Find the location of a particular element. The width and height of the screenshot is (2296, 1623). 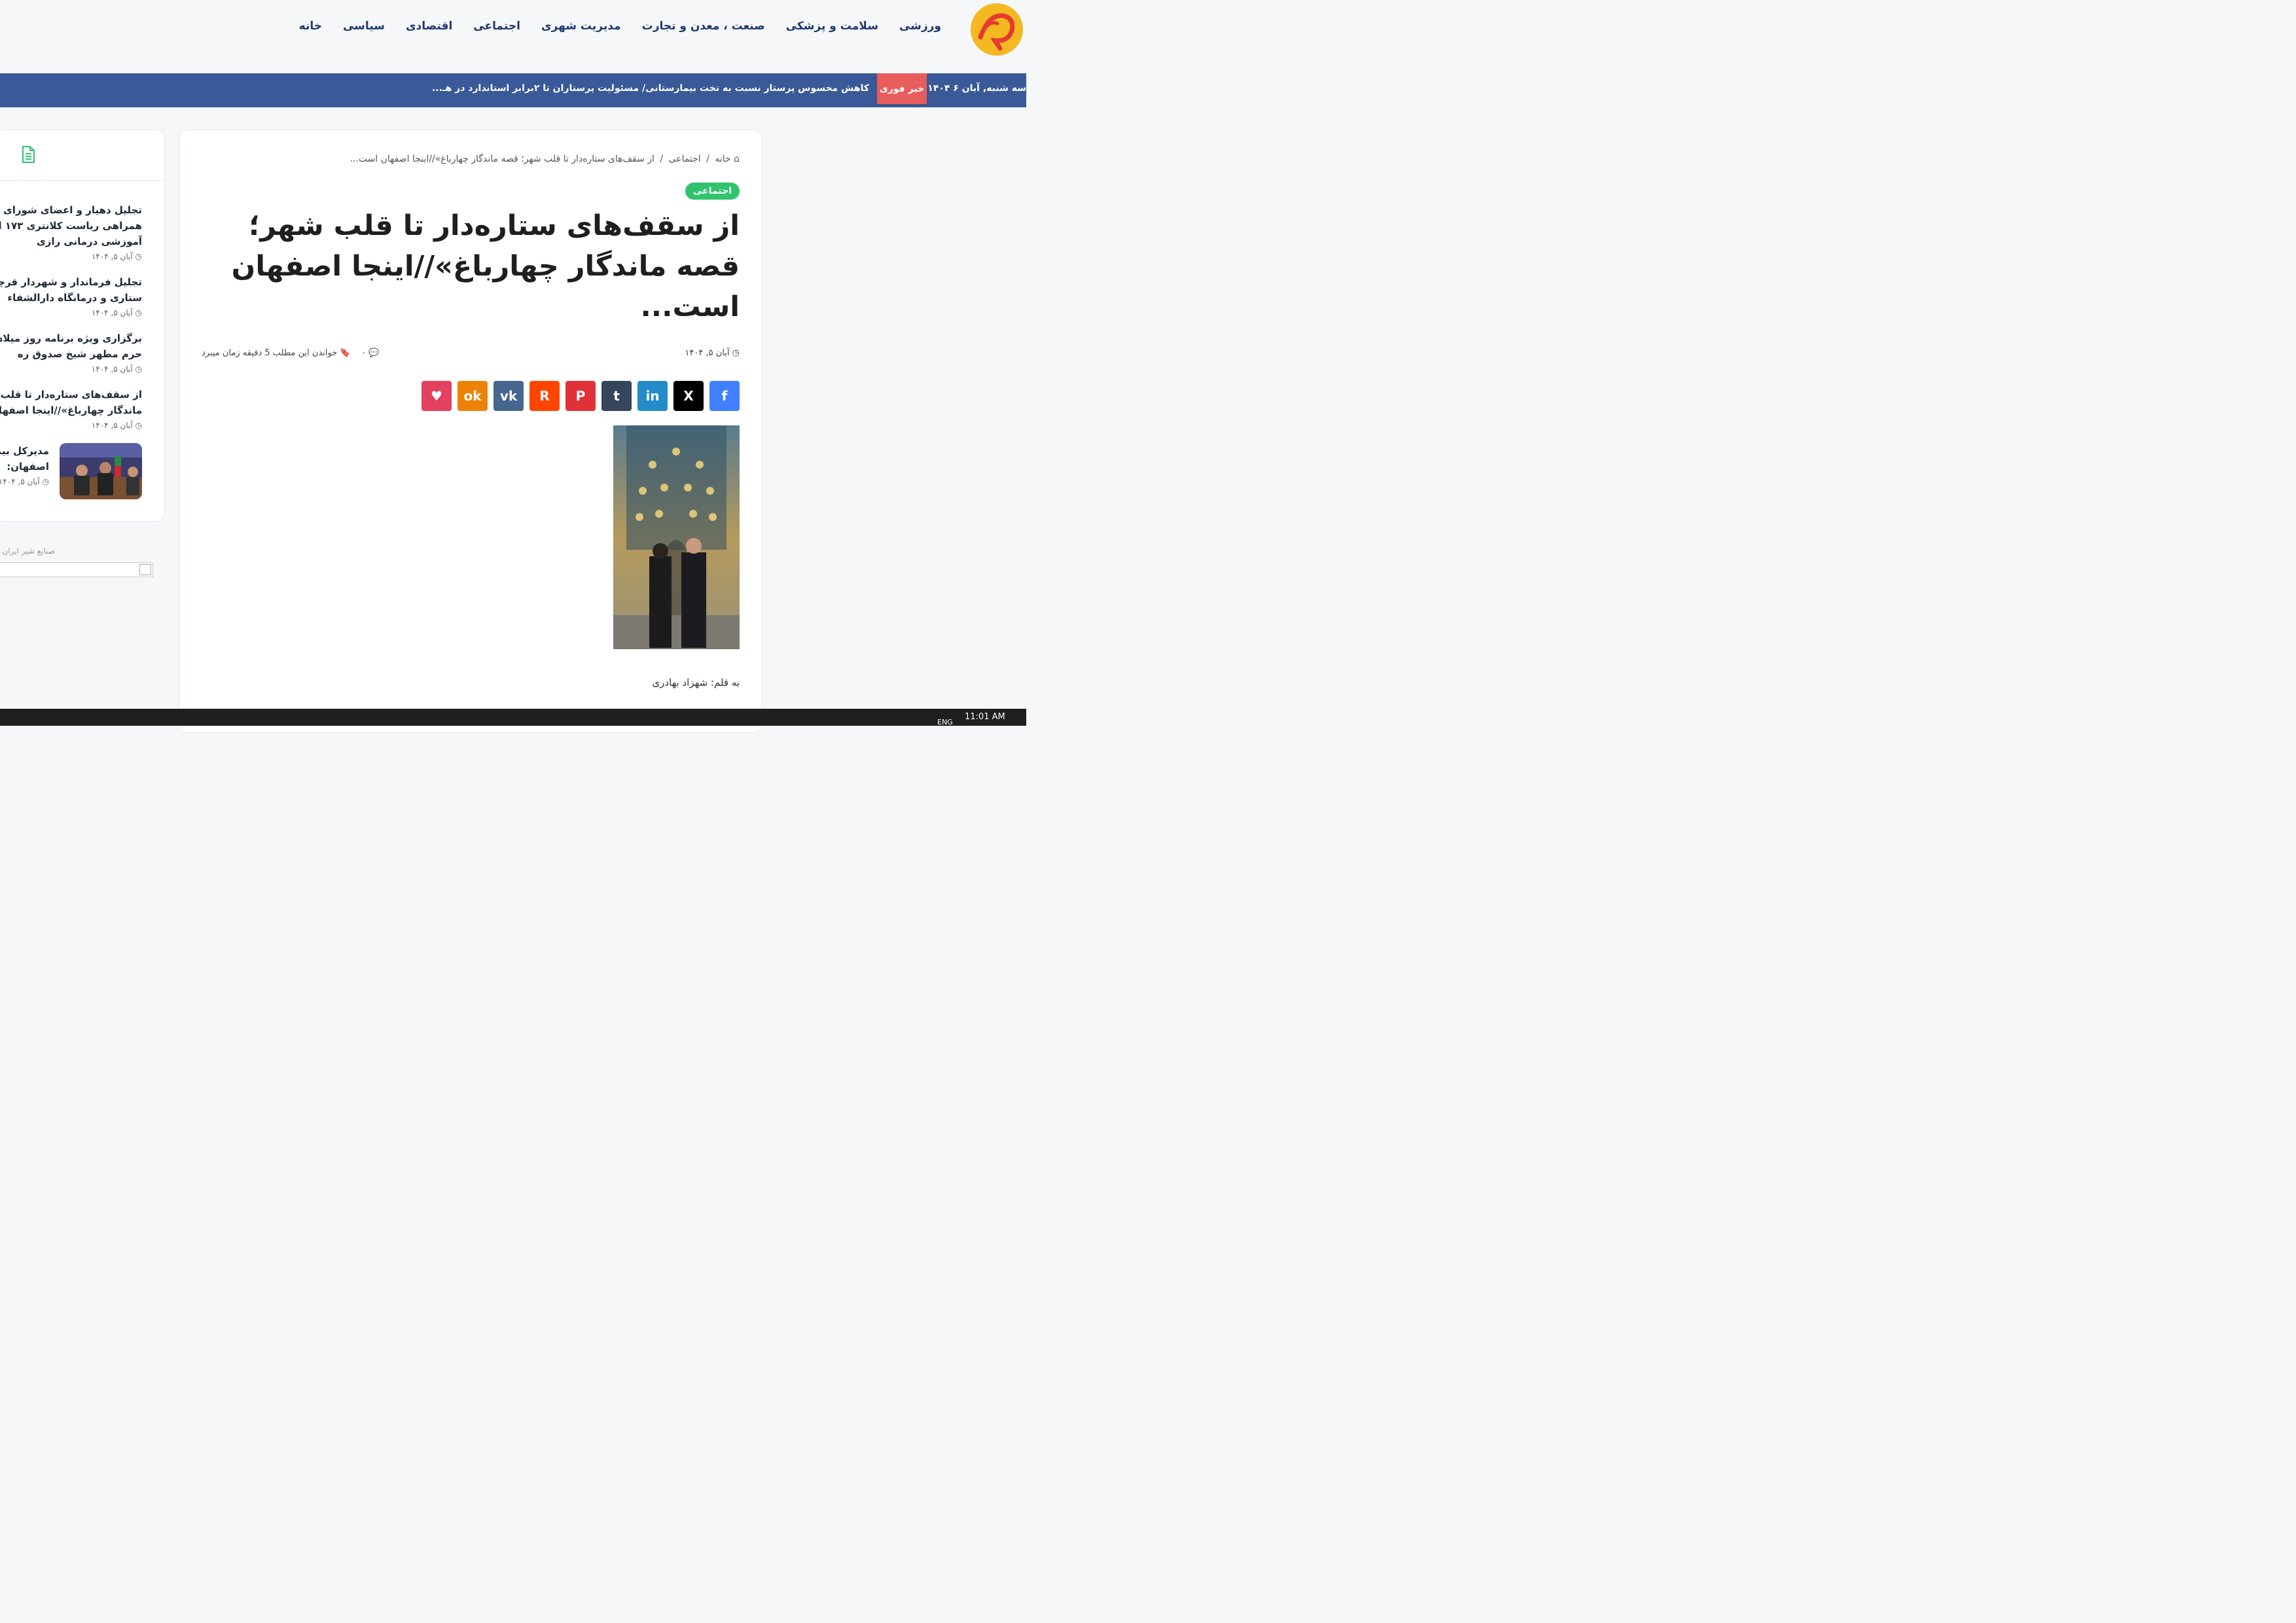

nav-item-home: خانه is located at coordinates (310, 27).